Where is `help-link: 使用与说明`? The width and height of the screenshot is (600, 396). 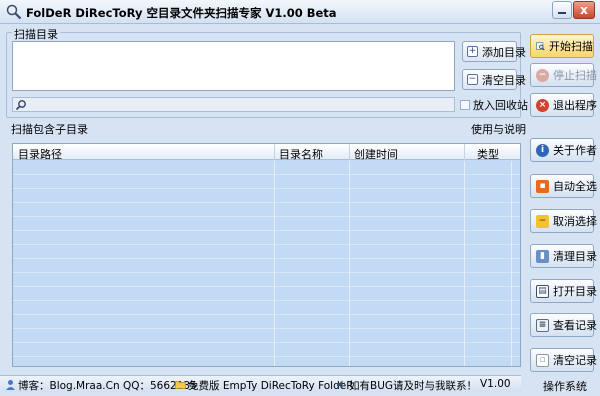
help-link: 使用与说明 is located at coordinates (498, 129).